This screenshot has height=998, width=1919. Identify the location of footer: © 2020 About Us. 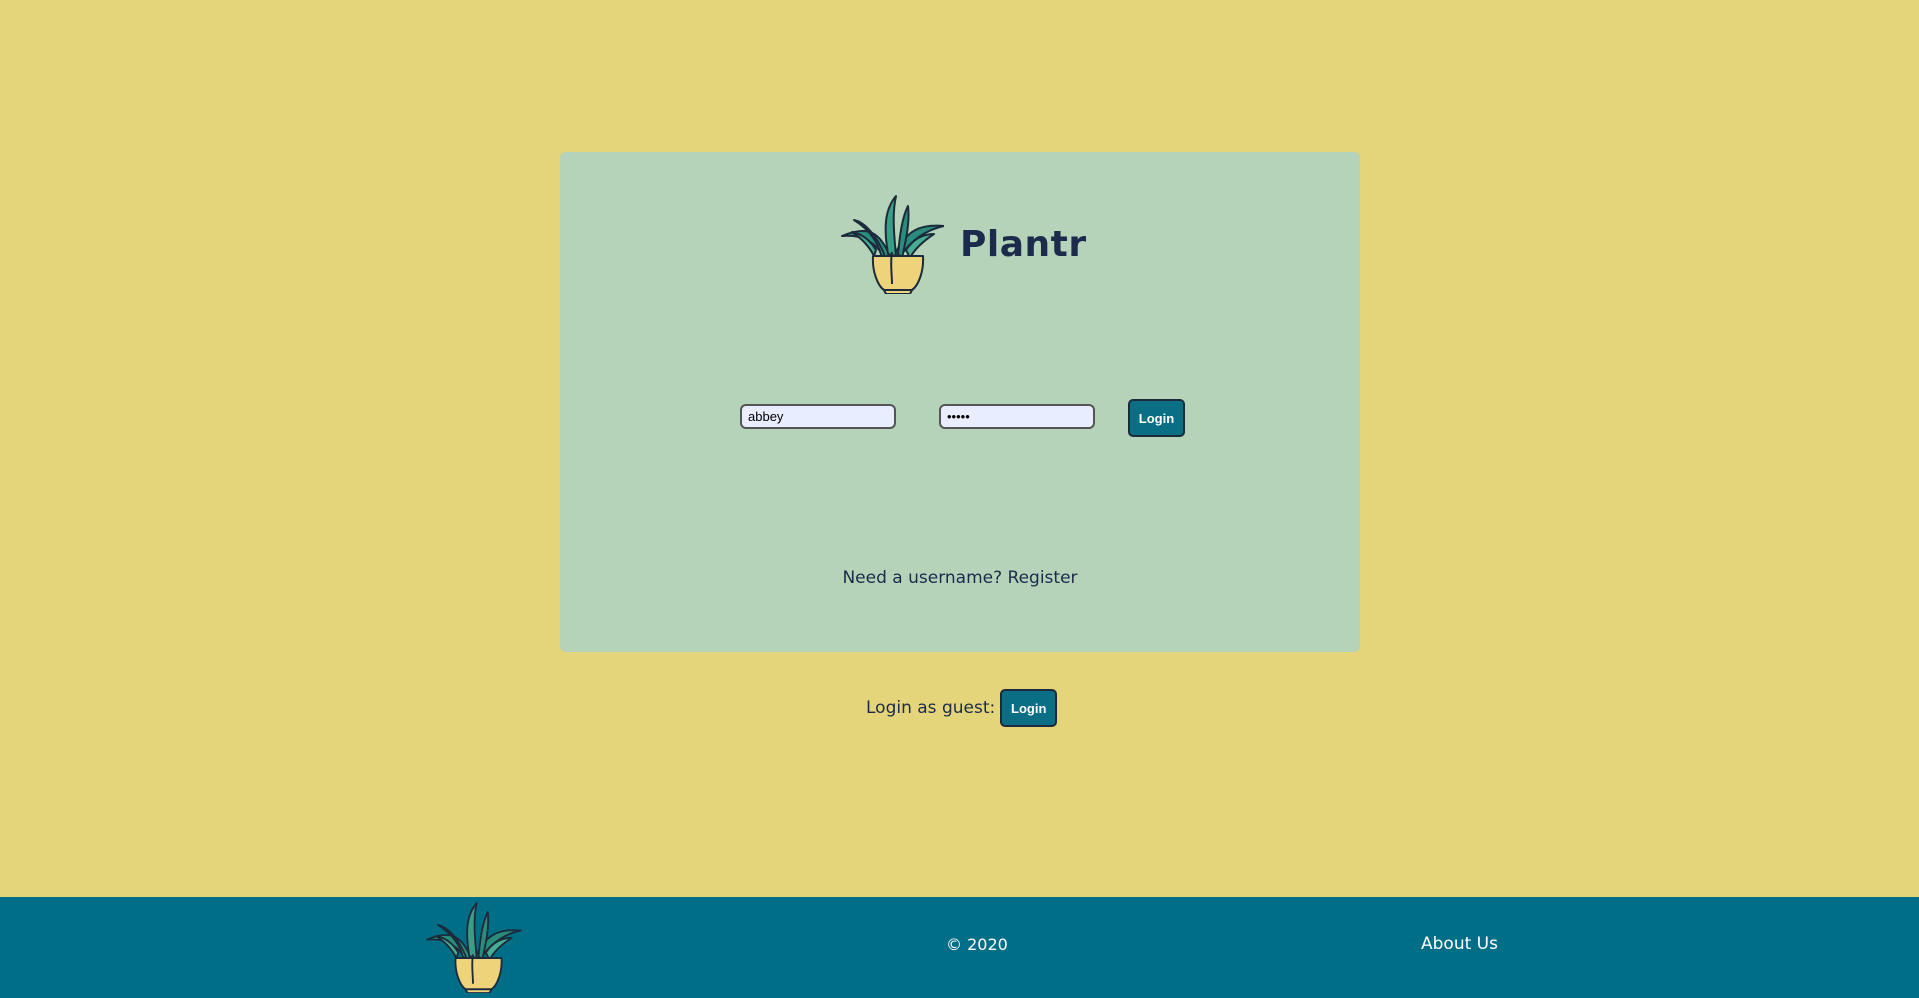
(959, 947).